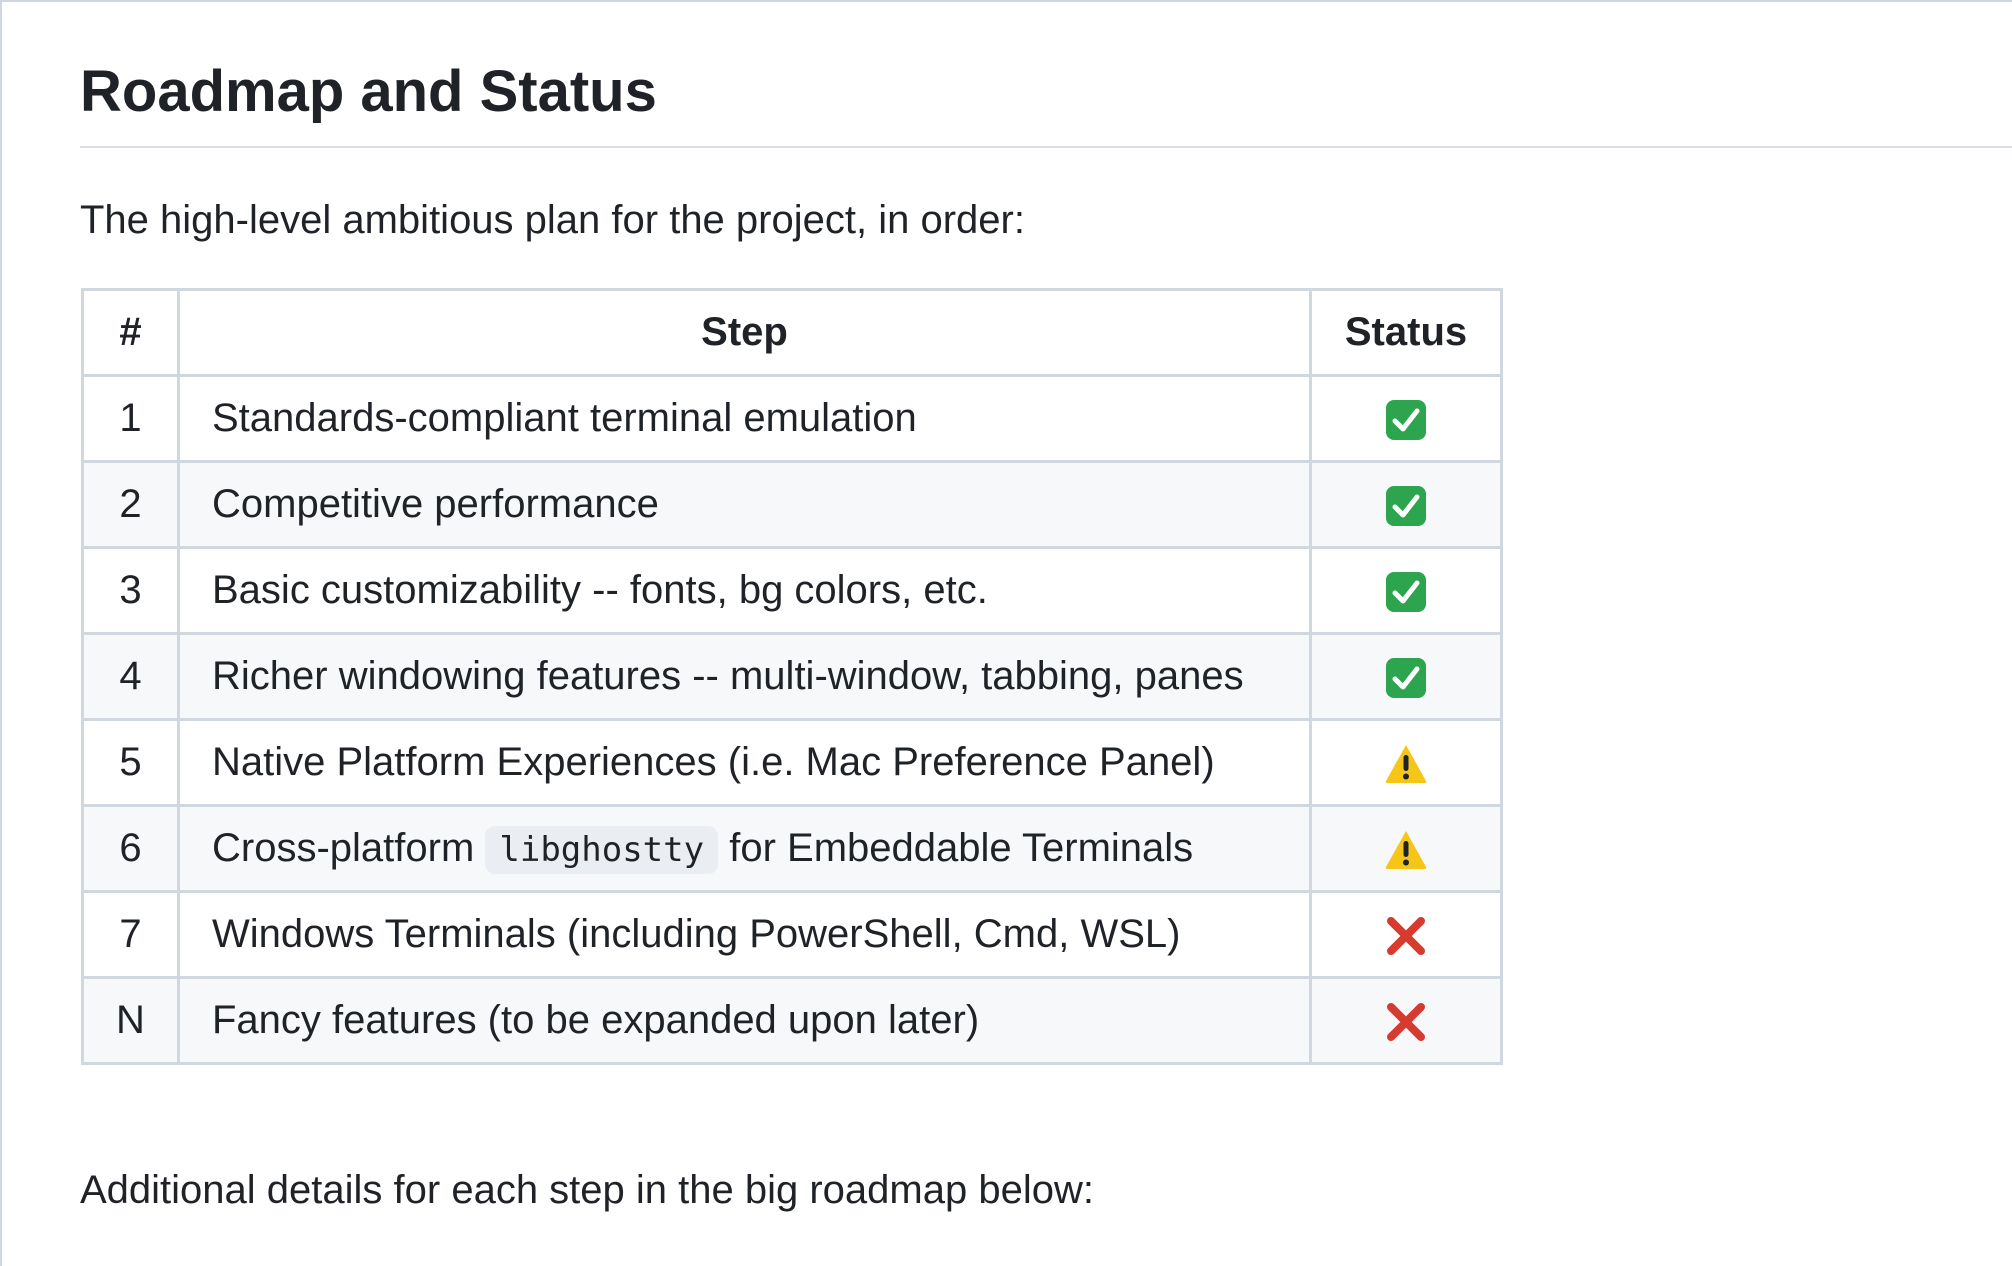 This screenshot has height=1266, width=2012. Describe the element at coordinates (744, 332) in the screenshot. I see `header-step: Step` at that location.